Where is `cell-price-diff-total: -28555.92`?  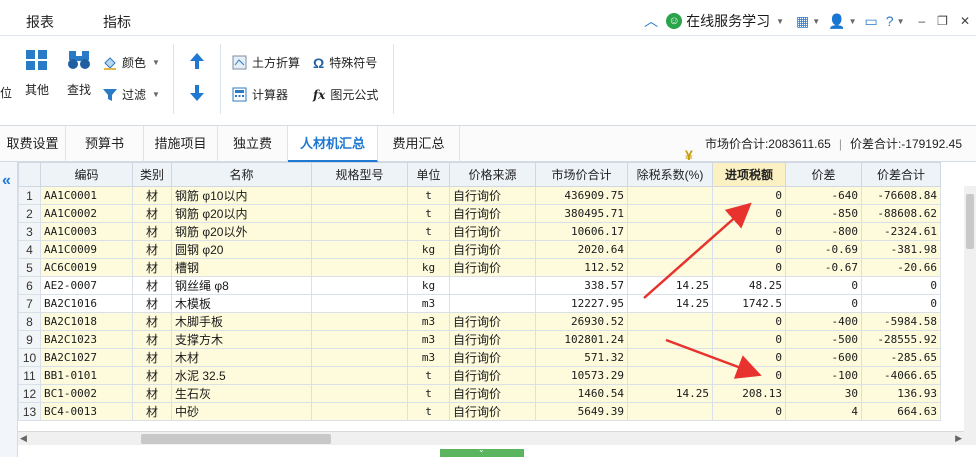 cell-price-diff-total: -28555.92 is located at coordinates (901, 339).